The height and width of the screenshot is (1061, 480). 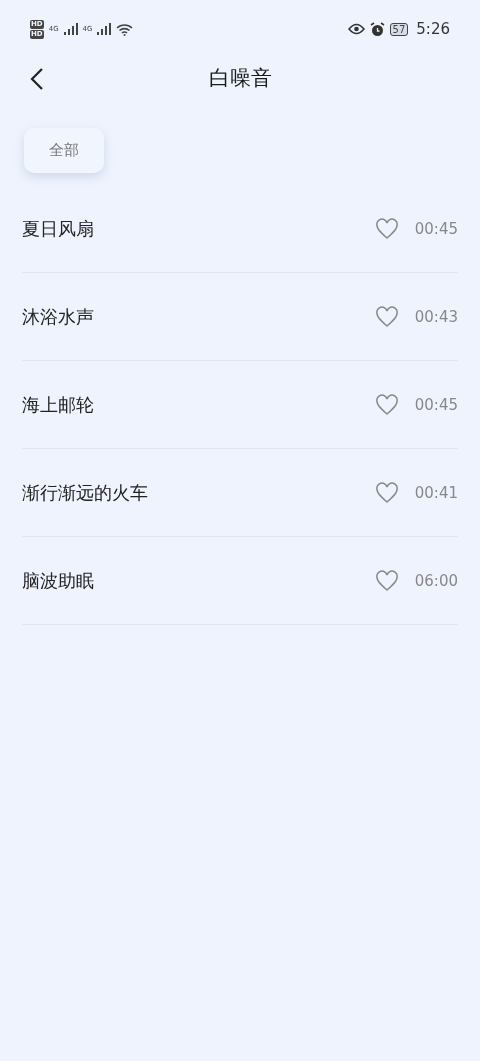 I want to click on battery-level: 57, so click(x=399, y=29).